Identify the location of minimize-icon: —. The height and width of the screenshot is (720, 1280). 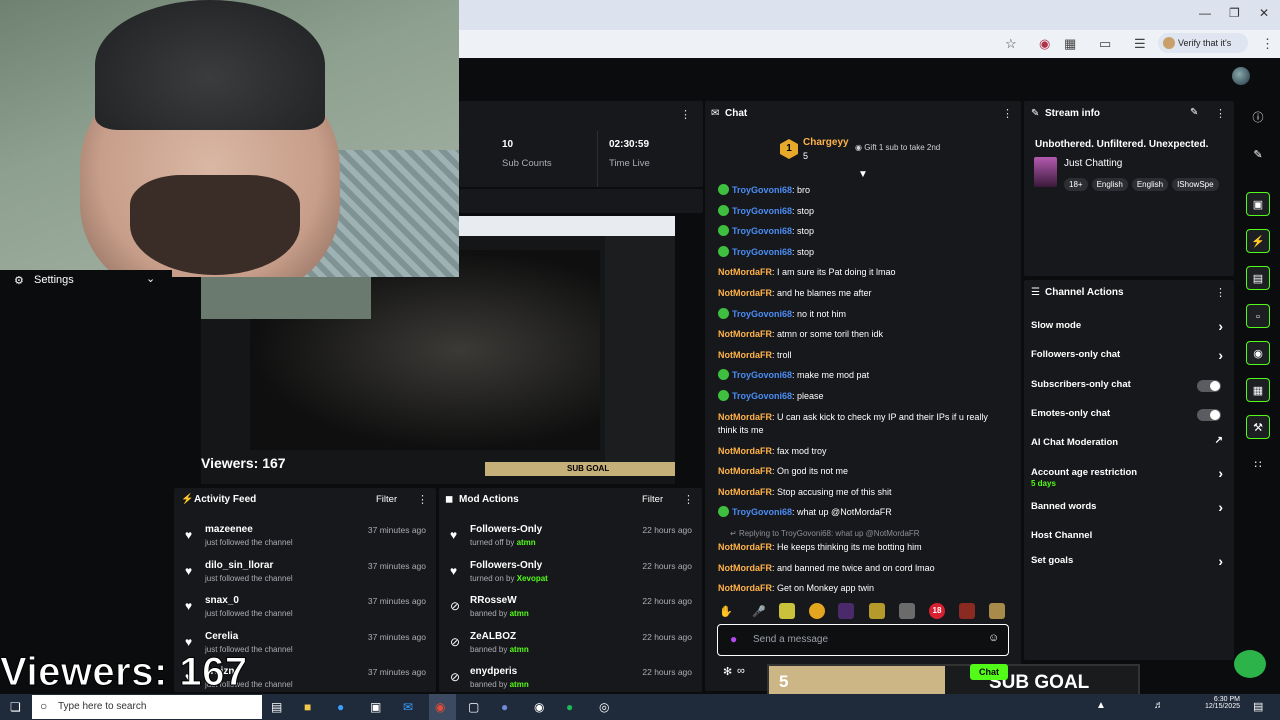
(1205, 13).